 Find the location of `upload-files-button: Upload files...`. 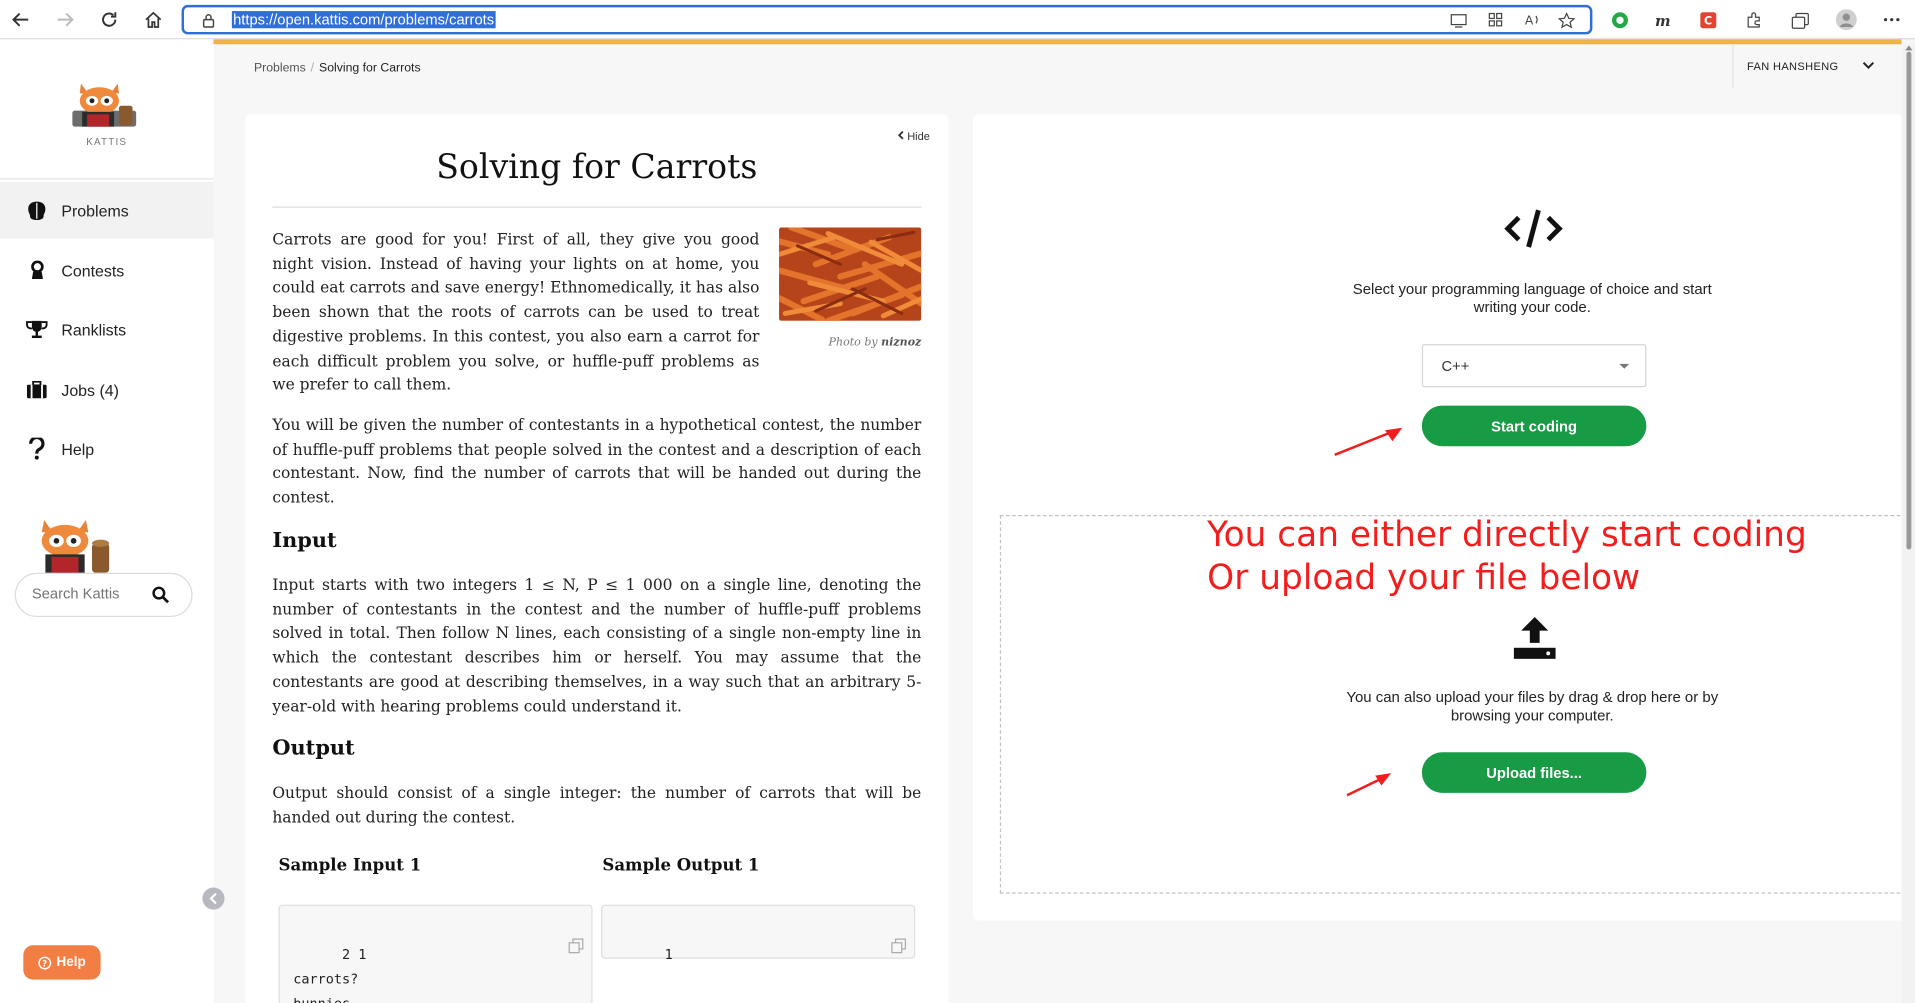

upload-files-button: Upload files... is located at coordinates (1534, 772).